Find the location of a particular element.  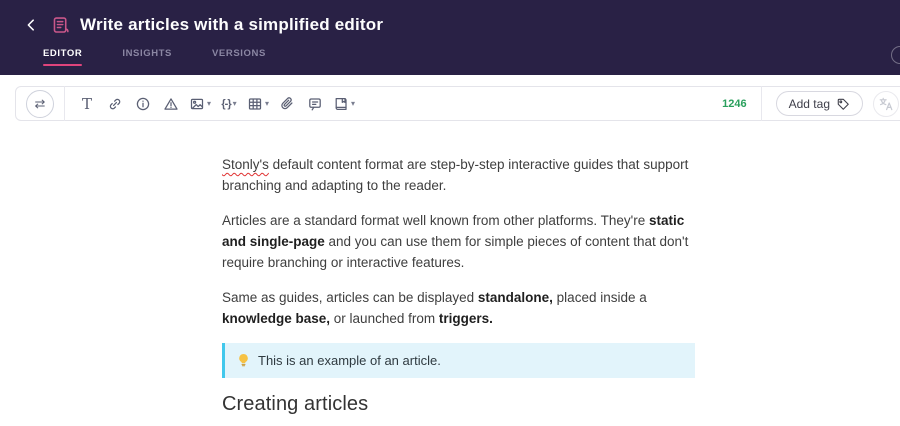

tab-editor: EDITOR is located at coordinates (63, 57).